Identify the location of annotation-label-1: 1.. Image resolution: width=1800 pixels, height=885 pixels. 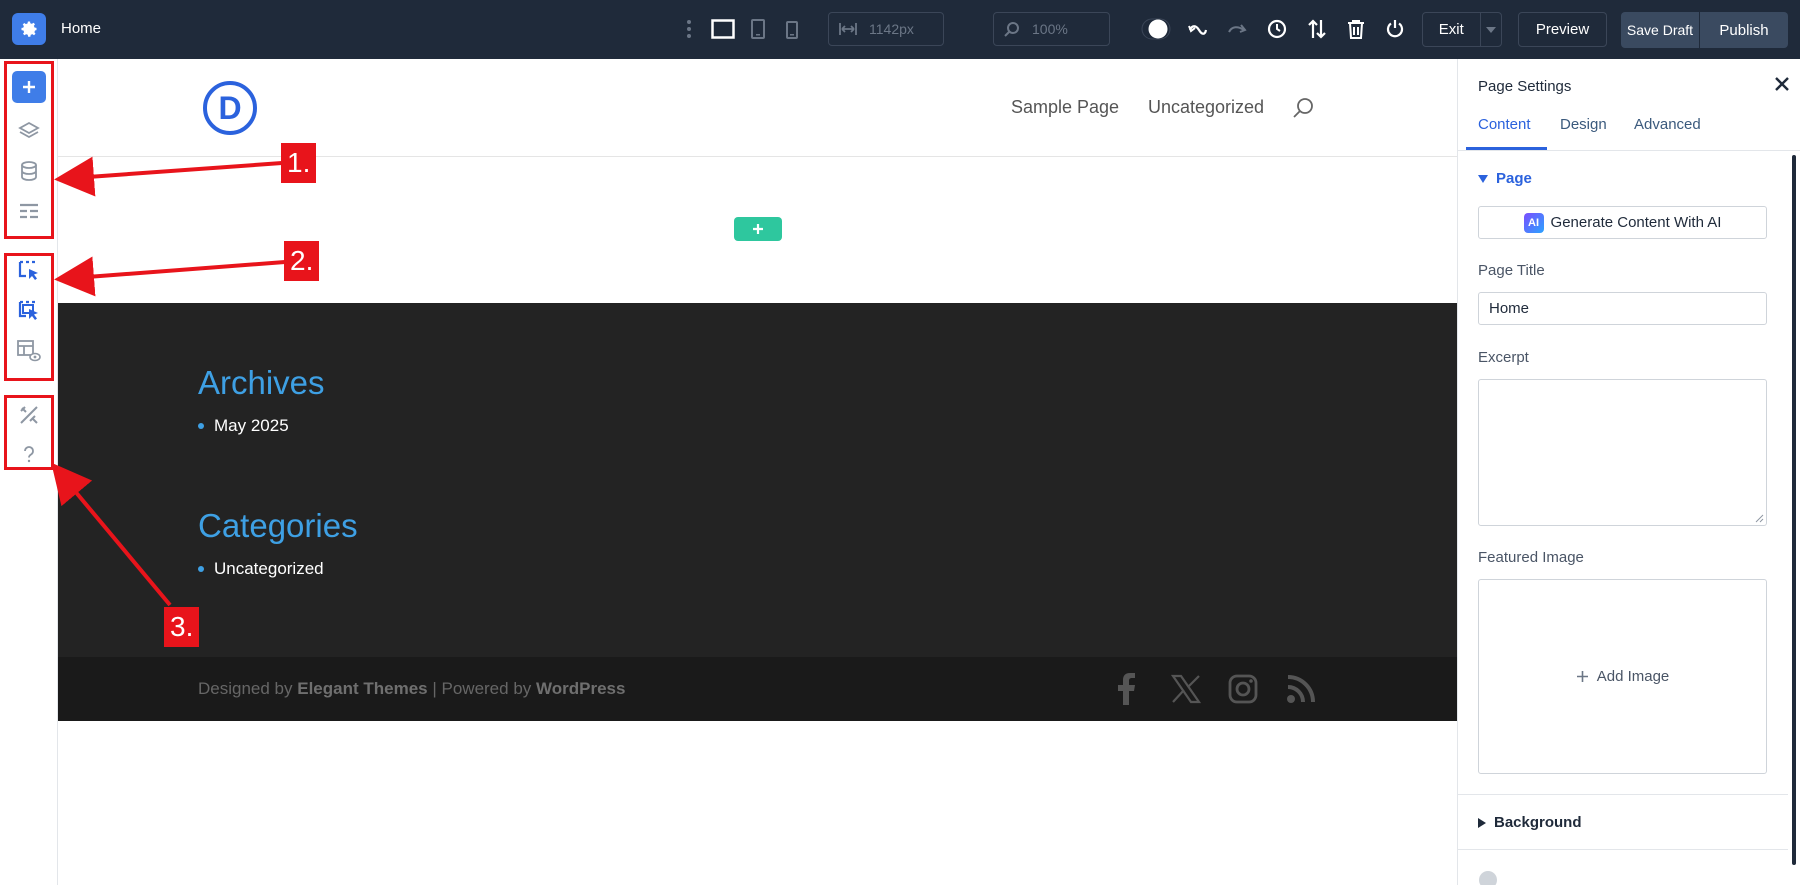
(299, 163).